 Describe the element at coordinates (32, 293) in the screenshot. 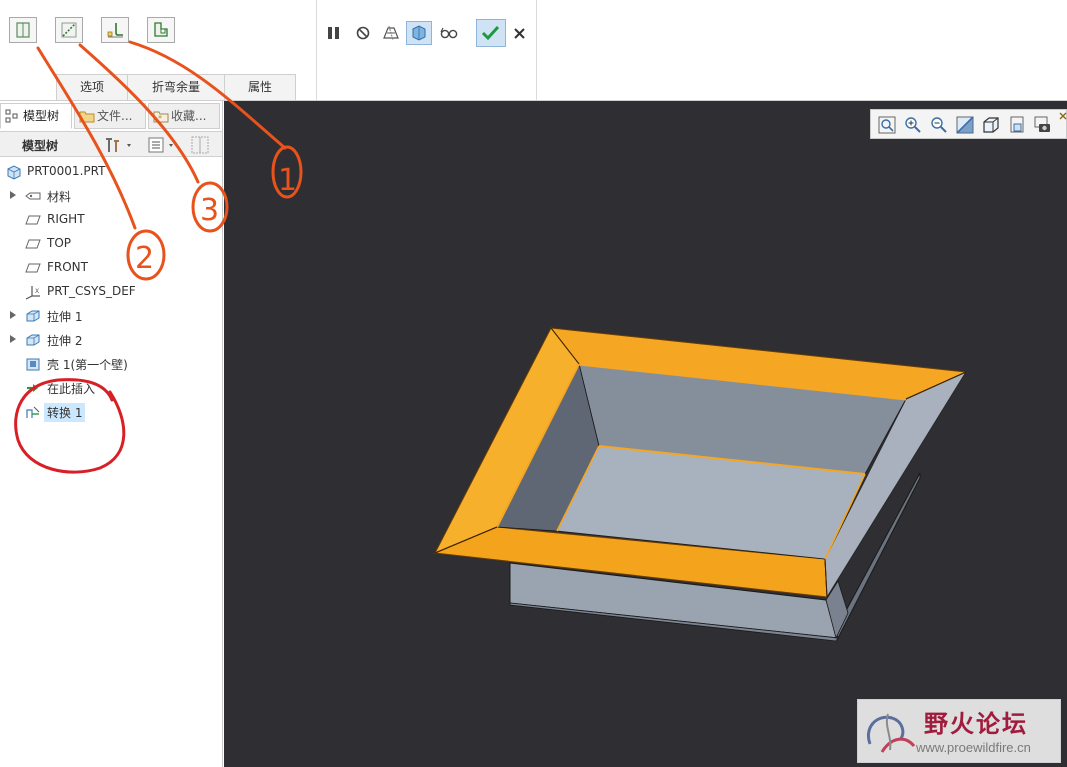

I see `csys-icon: X` at that location.